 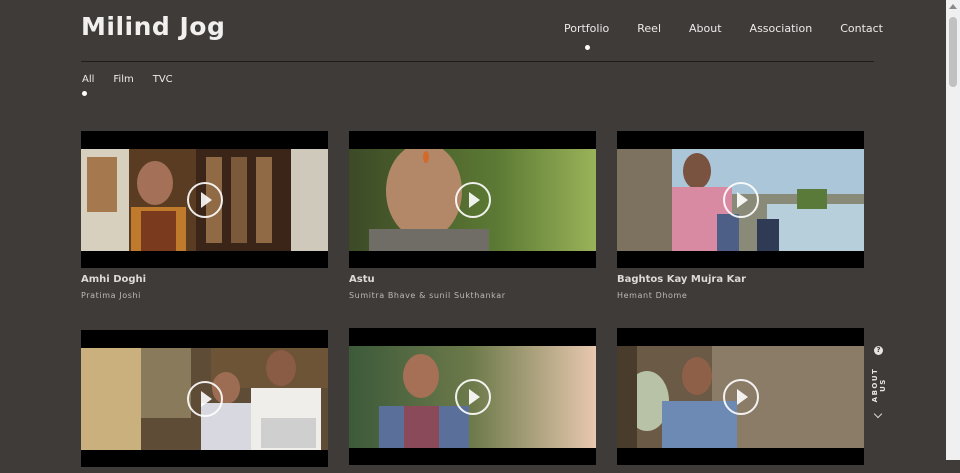 What do you see at coordinates (84, 93) in the screenshot?
I see `active-filter-dot` at bounding box center [84, 93].